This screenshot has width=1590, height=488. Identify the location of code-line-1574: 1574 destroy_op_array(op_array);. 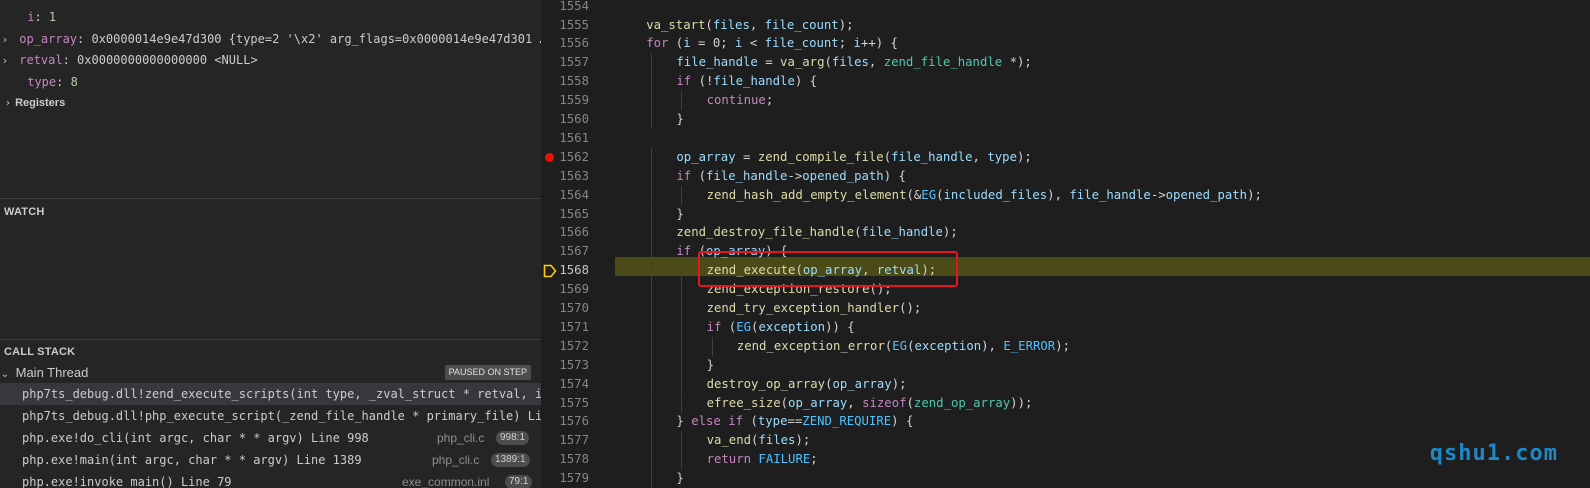
(1065, 384).